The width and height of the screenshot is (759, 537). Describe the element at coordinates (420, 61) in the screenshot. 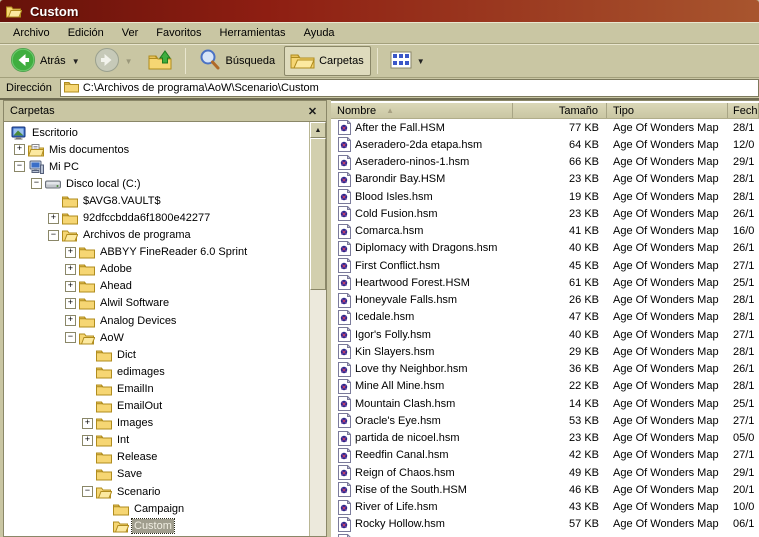

I see `views-dropdown-icon: ▼` at that location.